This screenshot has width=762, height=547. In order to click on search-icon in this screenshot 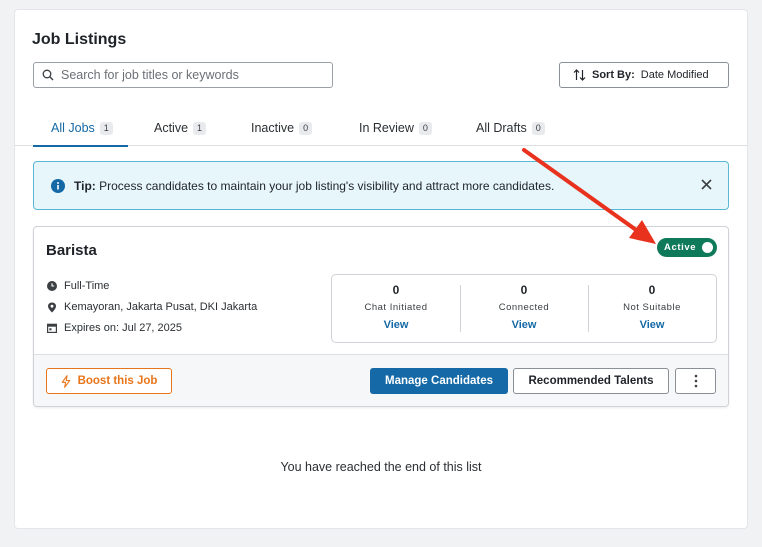, I will do `click(48, 75)`.